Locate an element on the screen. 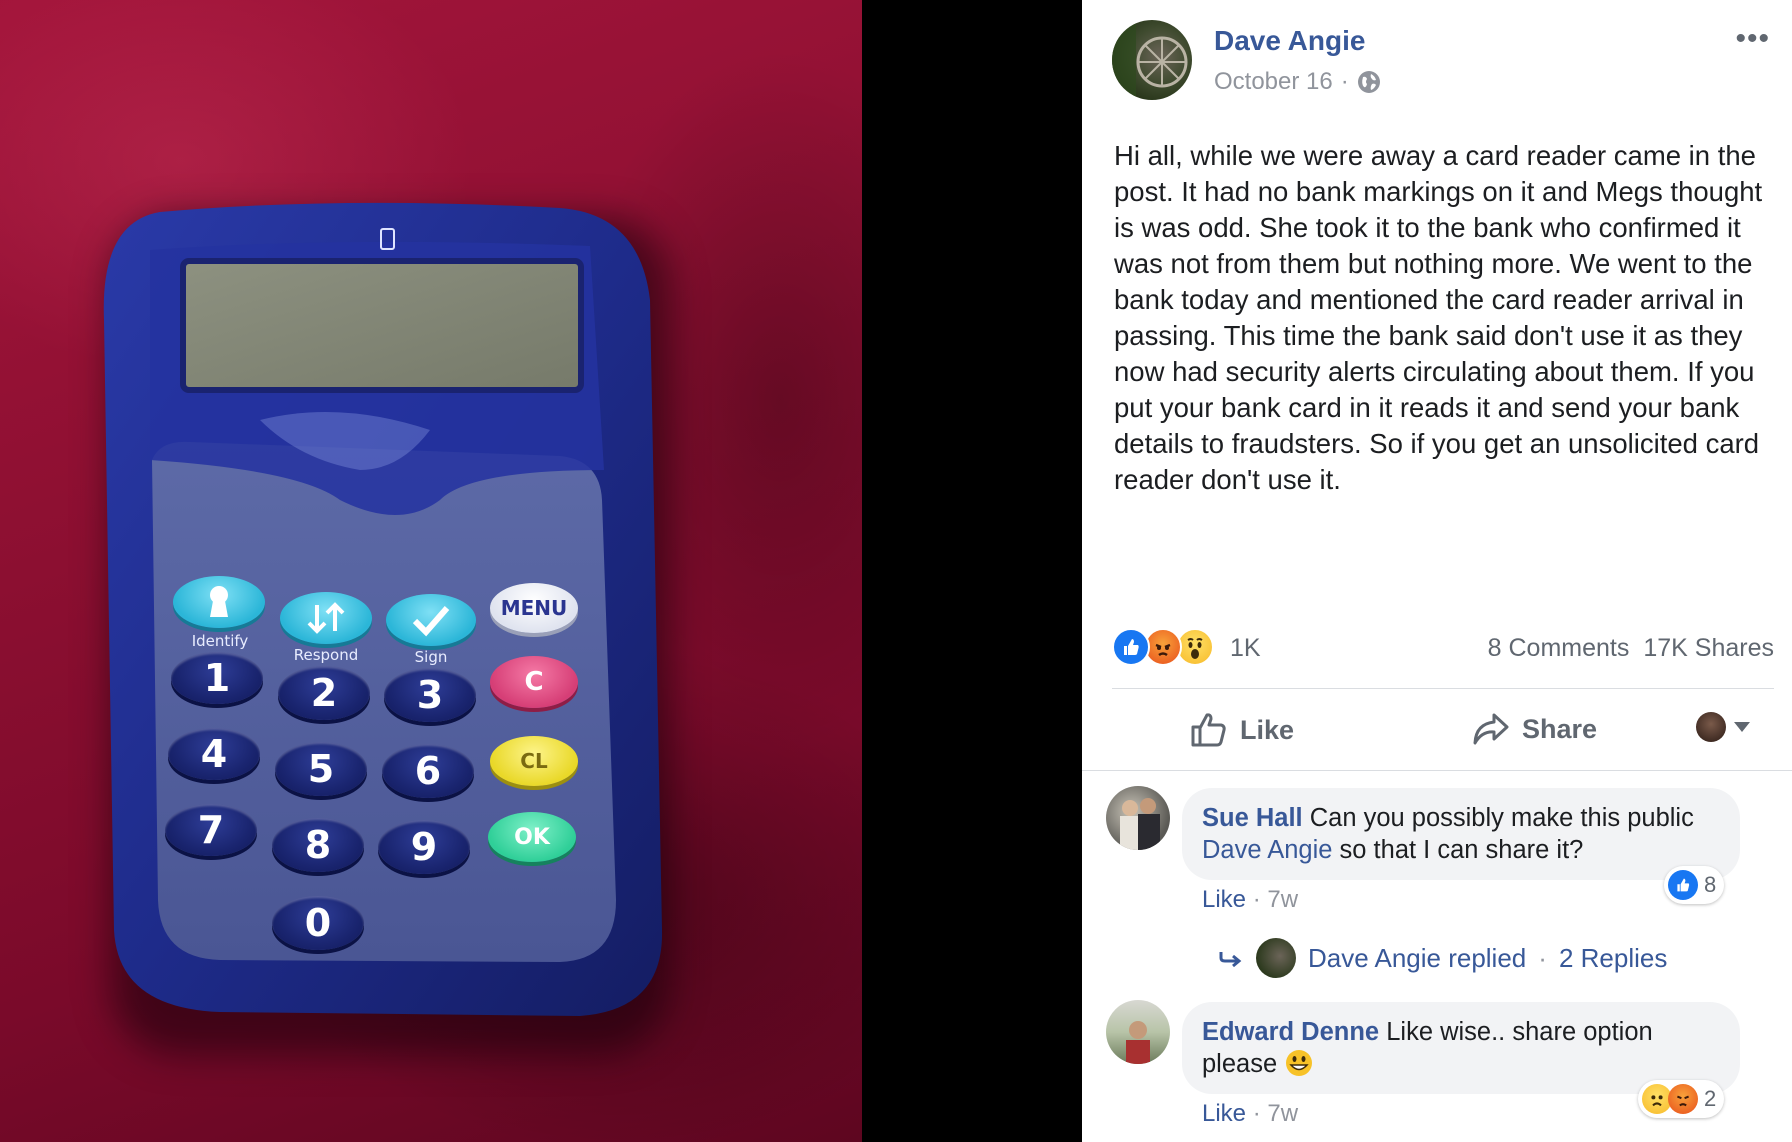 The height and width of the screenshot is (1142, 1792). cancel-line-key: CL is located at coordinates (534, 761).